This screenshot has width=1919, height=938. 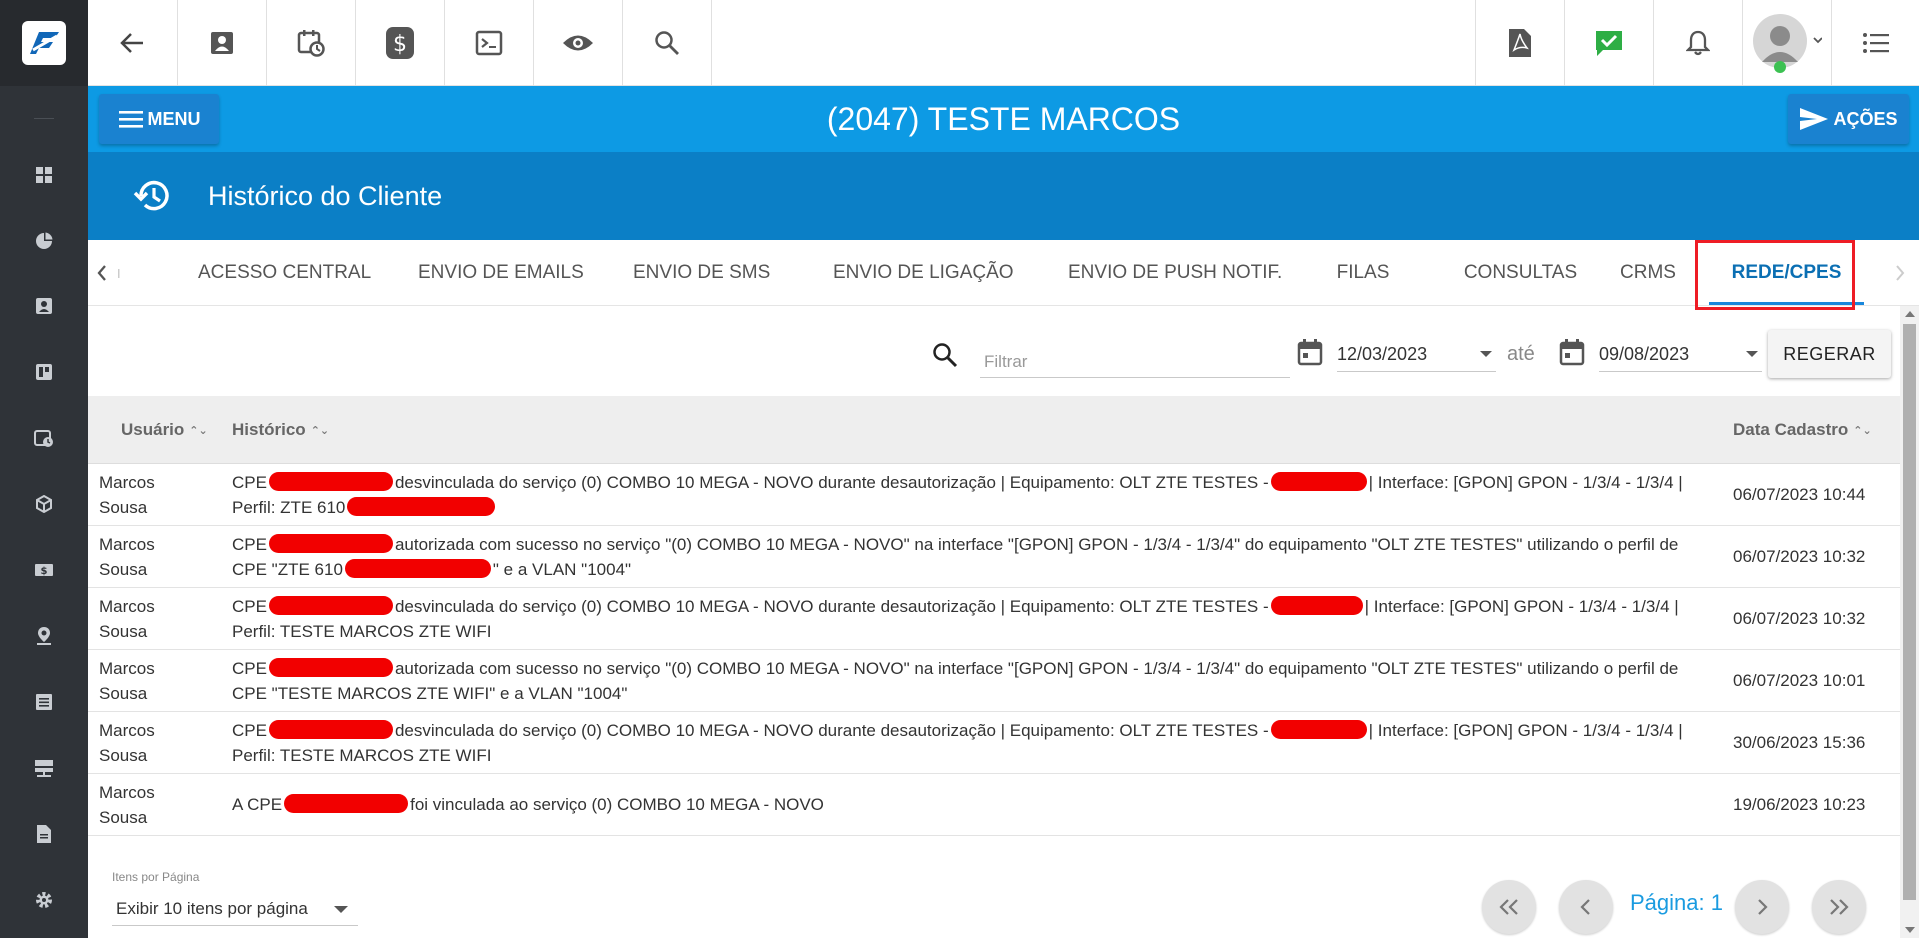 I want to click on list-menu-icon, so click(x=1875, y=43).